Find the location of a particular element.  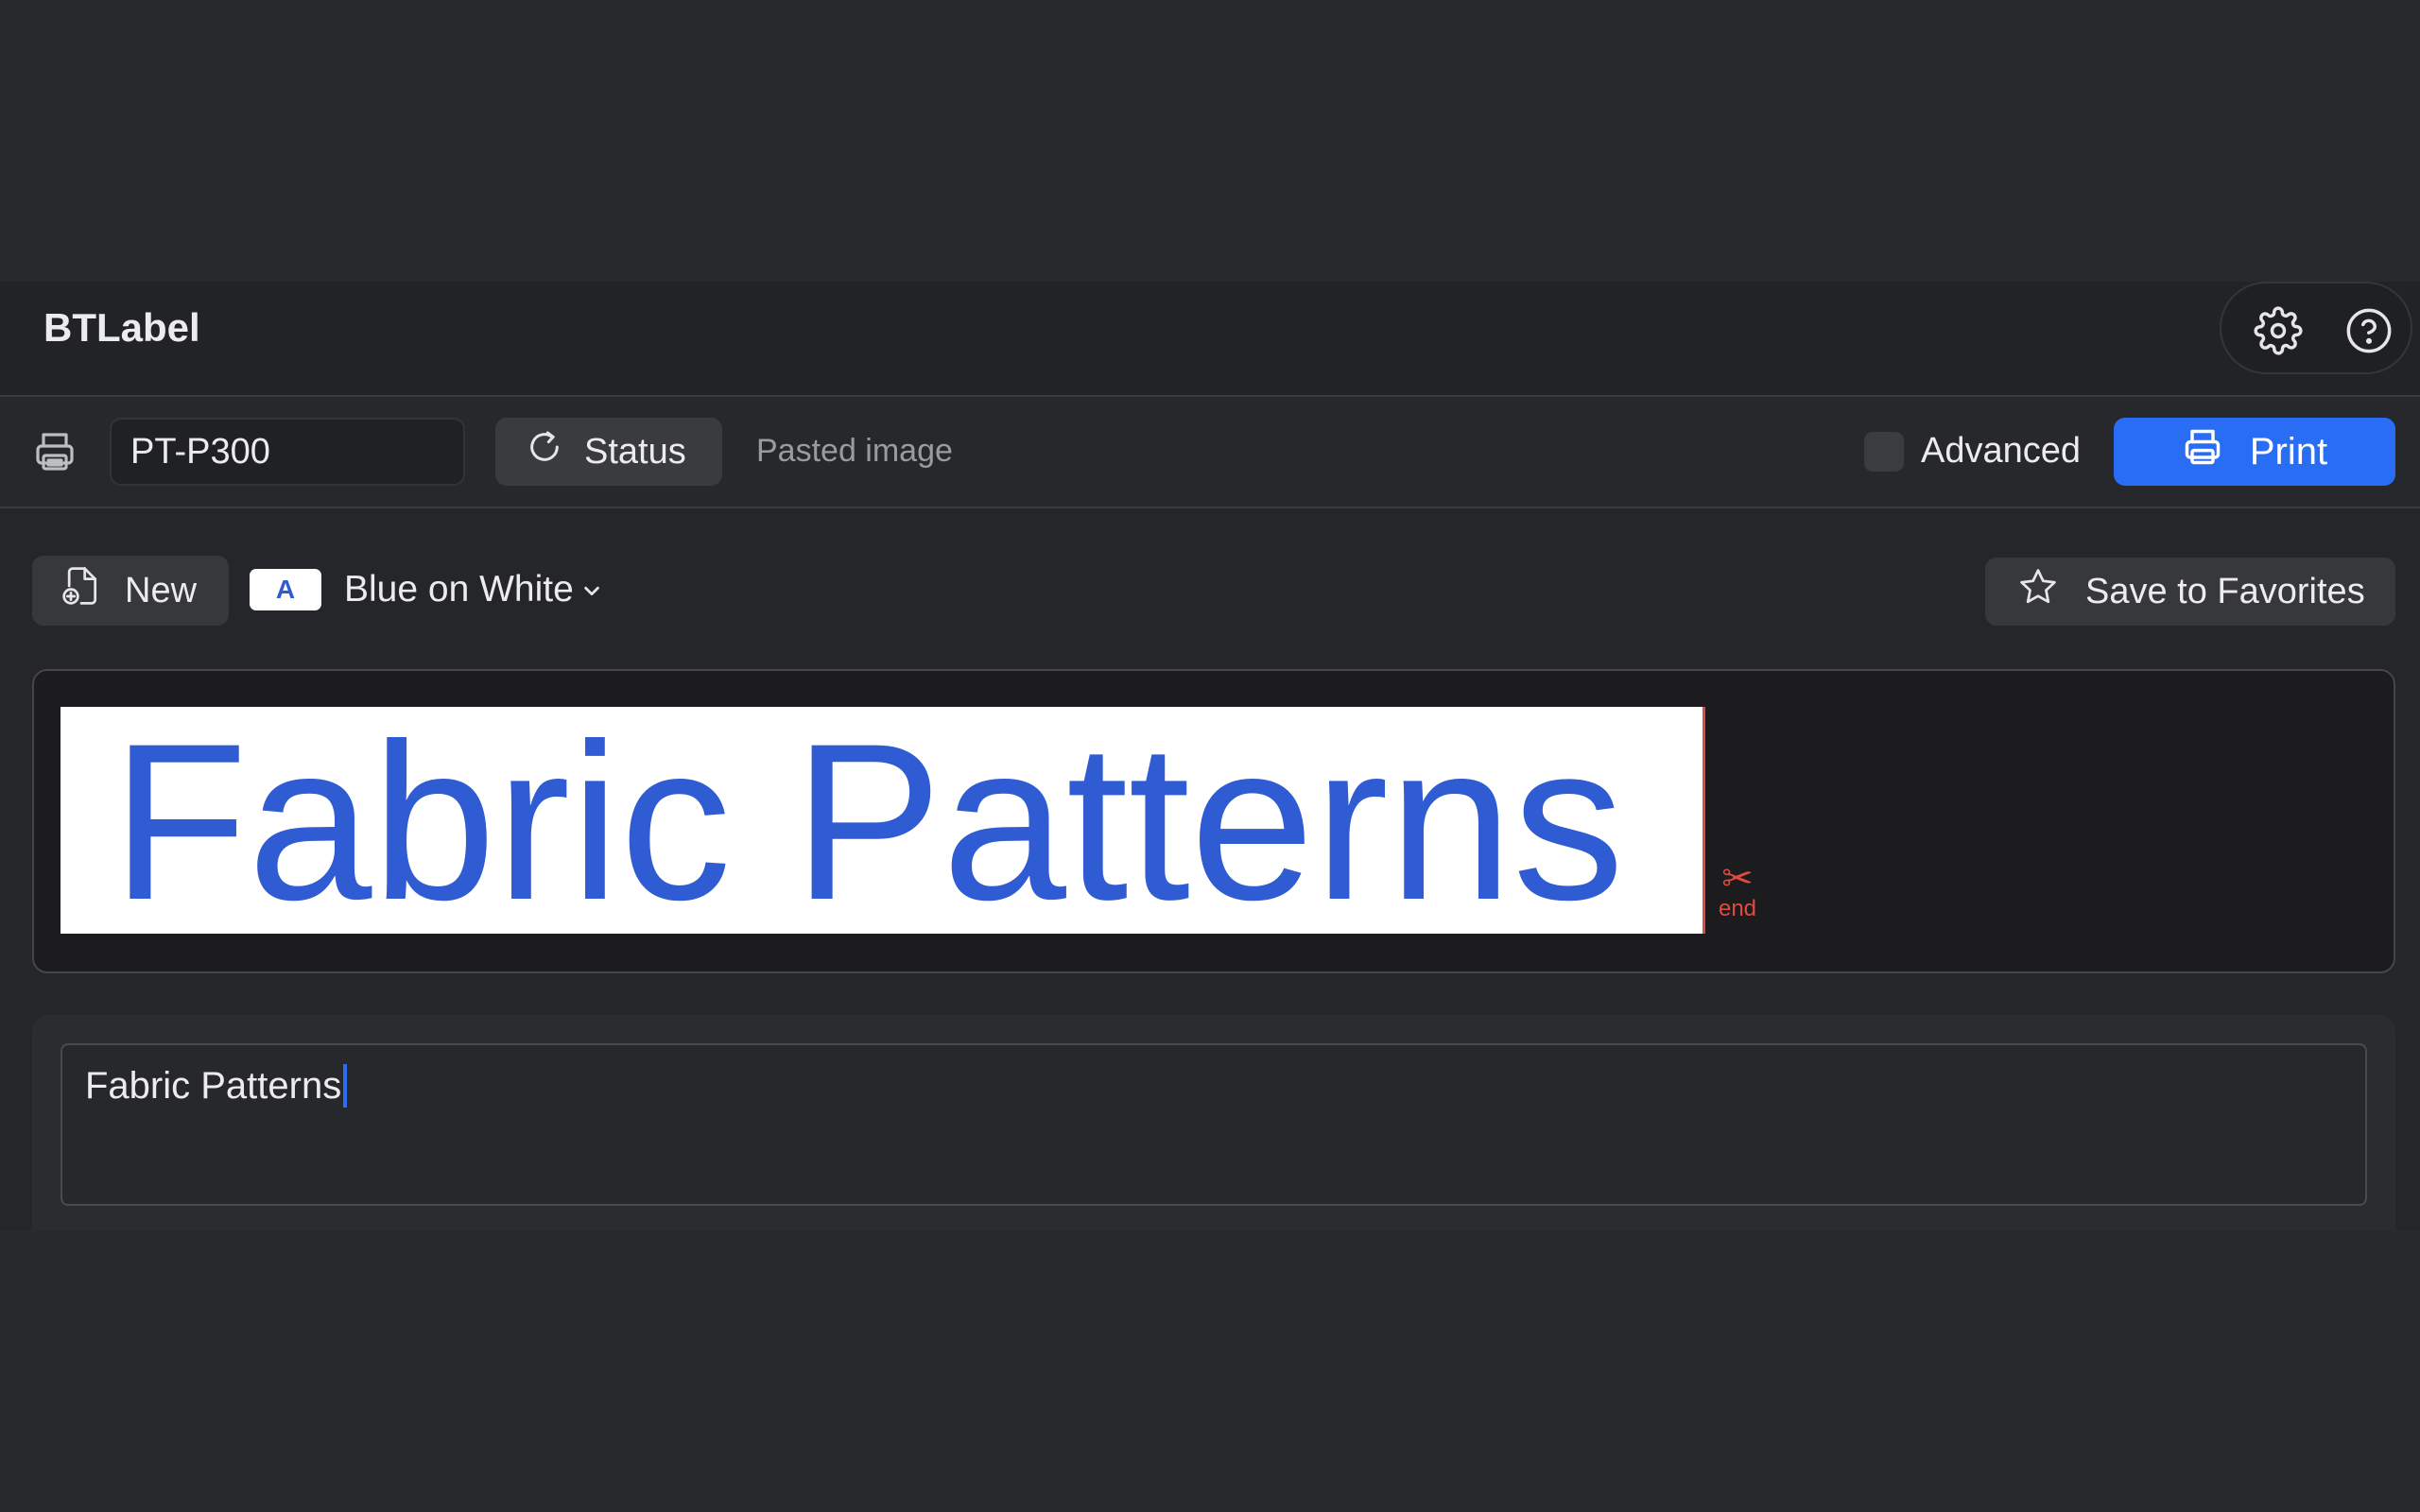

title-actions is located at coordinates (2316, 328).